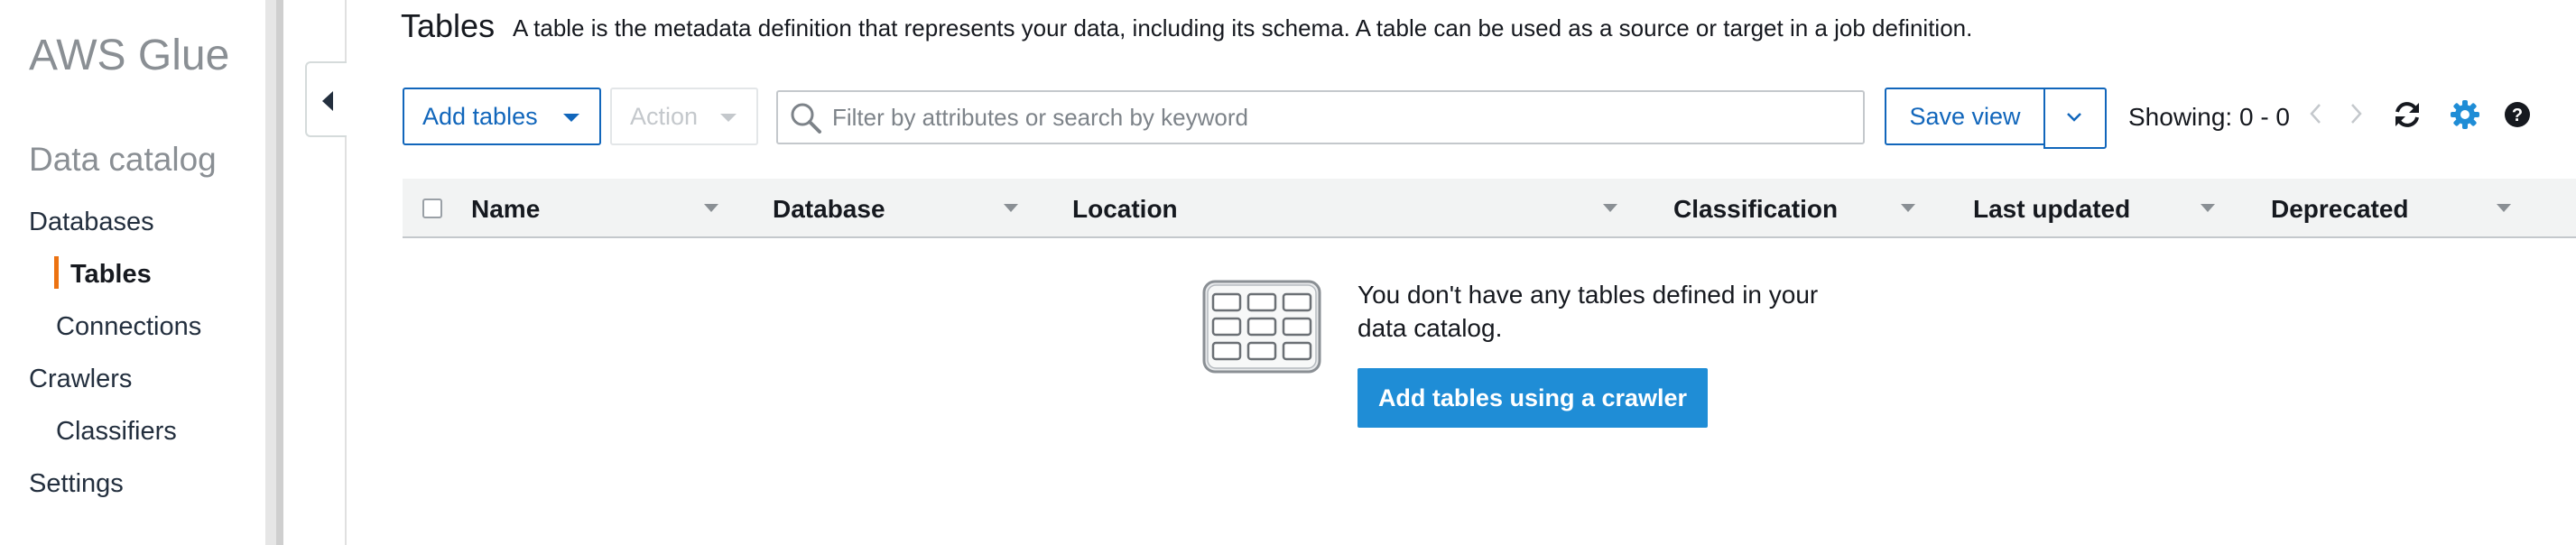  What do you see at coordinates (123, 159) in the screenshot?
I see `sidebar-section-data-catalog: Data catalog` at bounding box center [123, 159].